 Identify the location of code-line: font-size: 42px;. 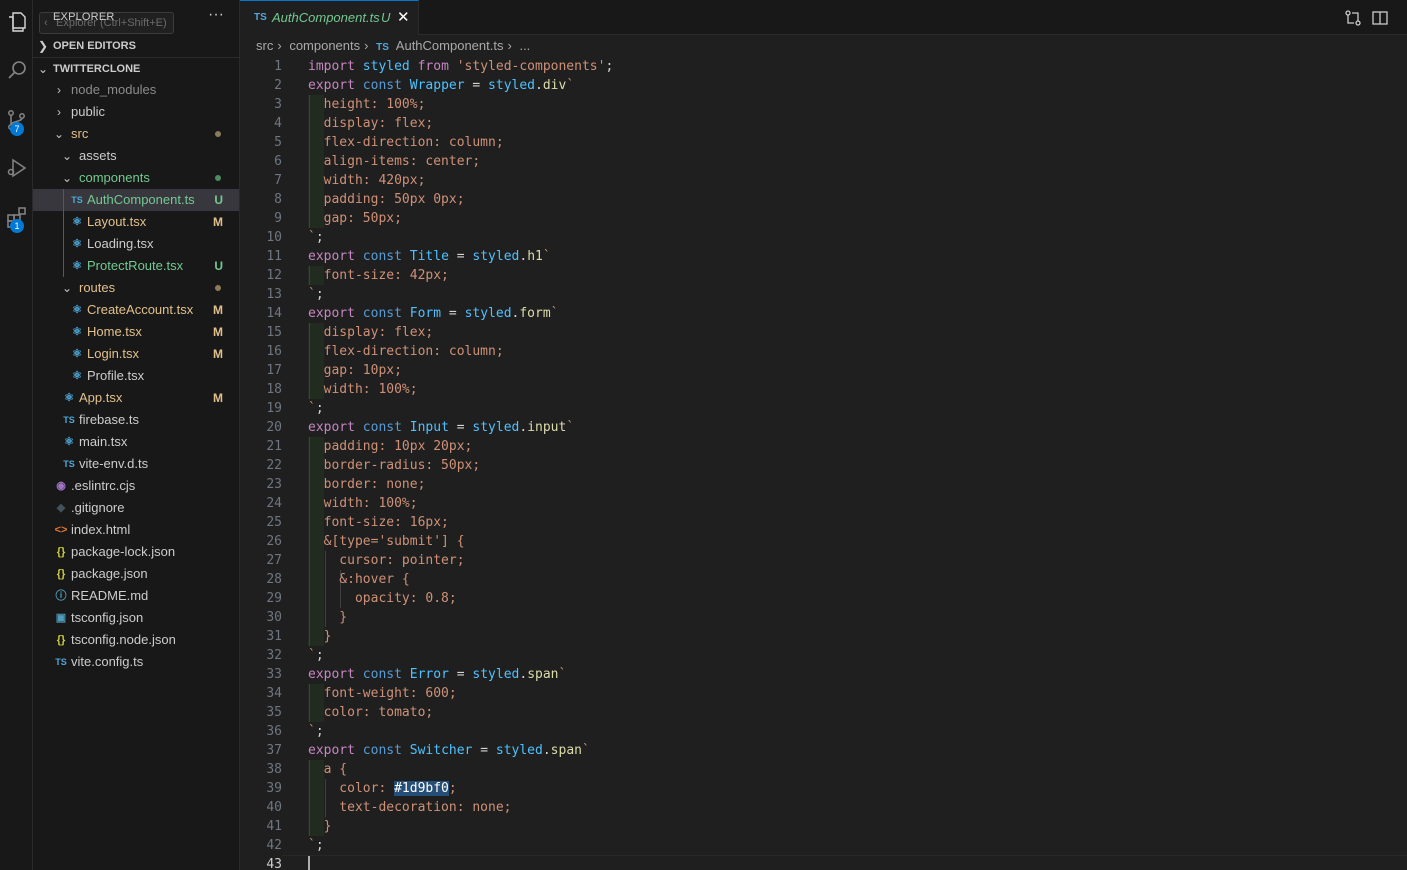
(378, 275).